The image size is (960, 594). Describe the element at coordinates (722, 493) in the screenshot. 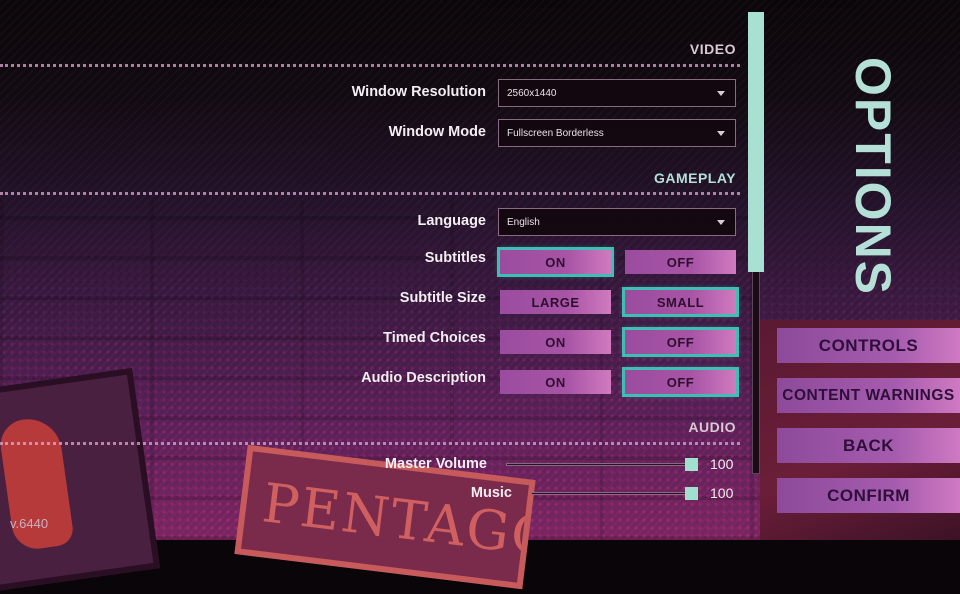

I see `music-value: 100` at that location.